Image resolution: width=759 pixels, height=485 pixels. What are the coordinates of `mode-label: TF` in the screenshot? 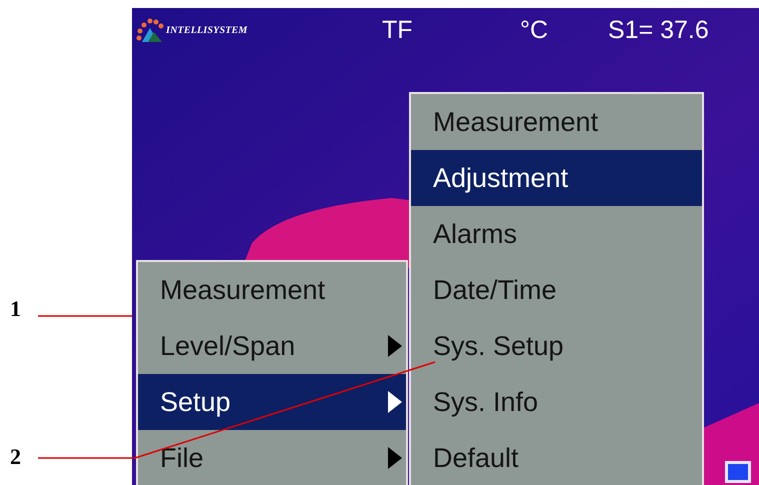 It's located at (398, 30).